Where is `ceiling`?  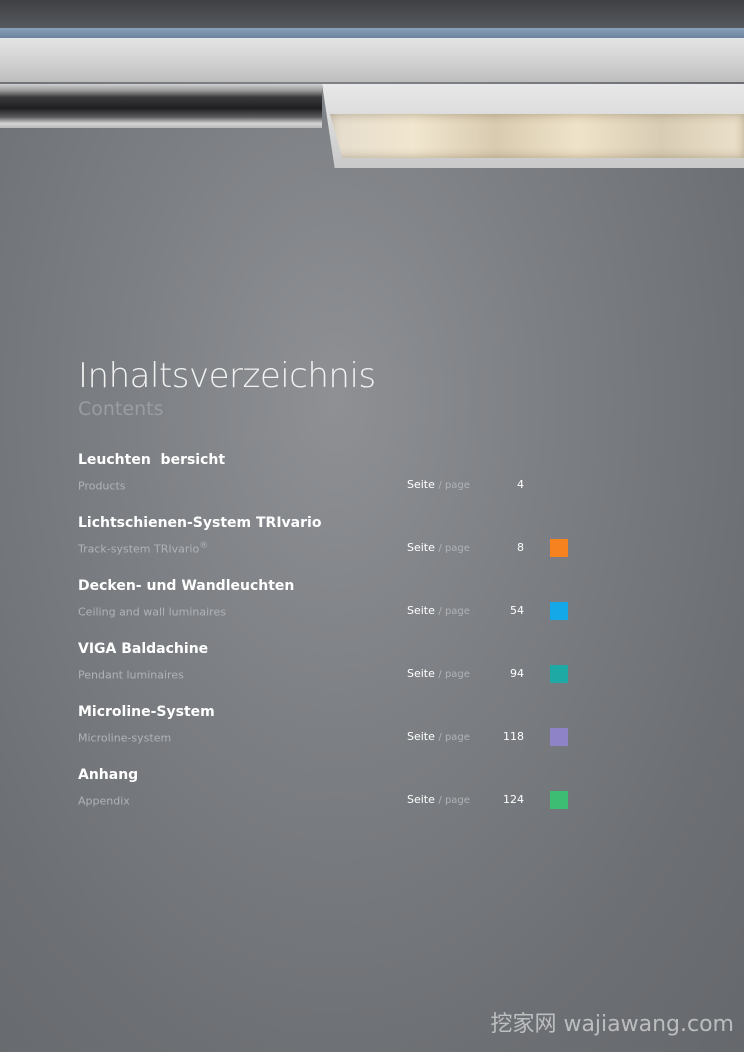
ceiling is located at coordinates (372, 14).